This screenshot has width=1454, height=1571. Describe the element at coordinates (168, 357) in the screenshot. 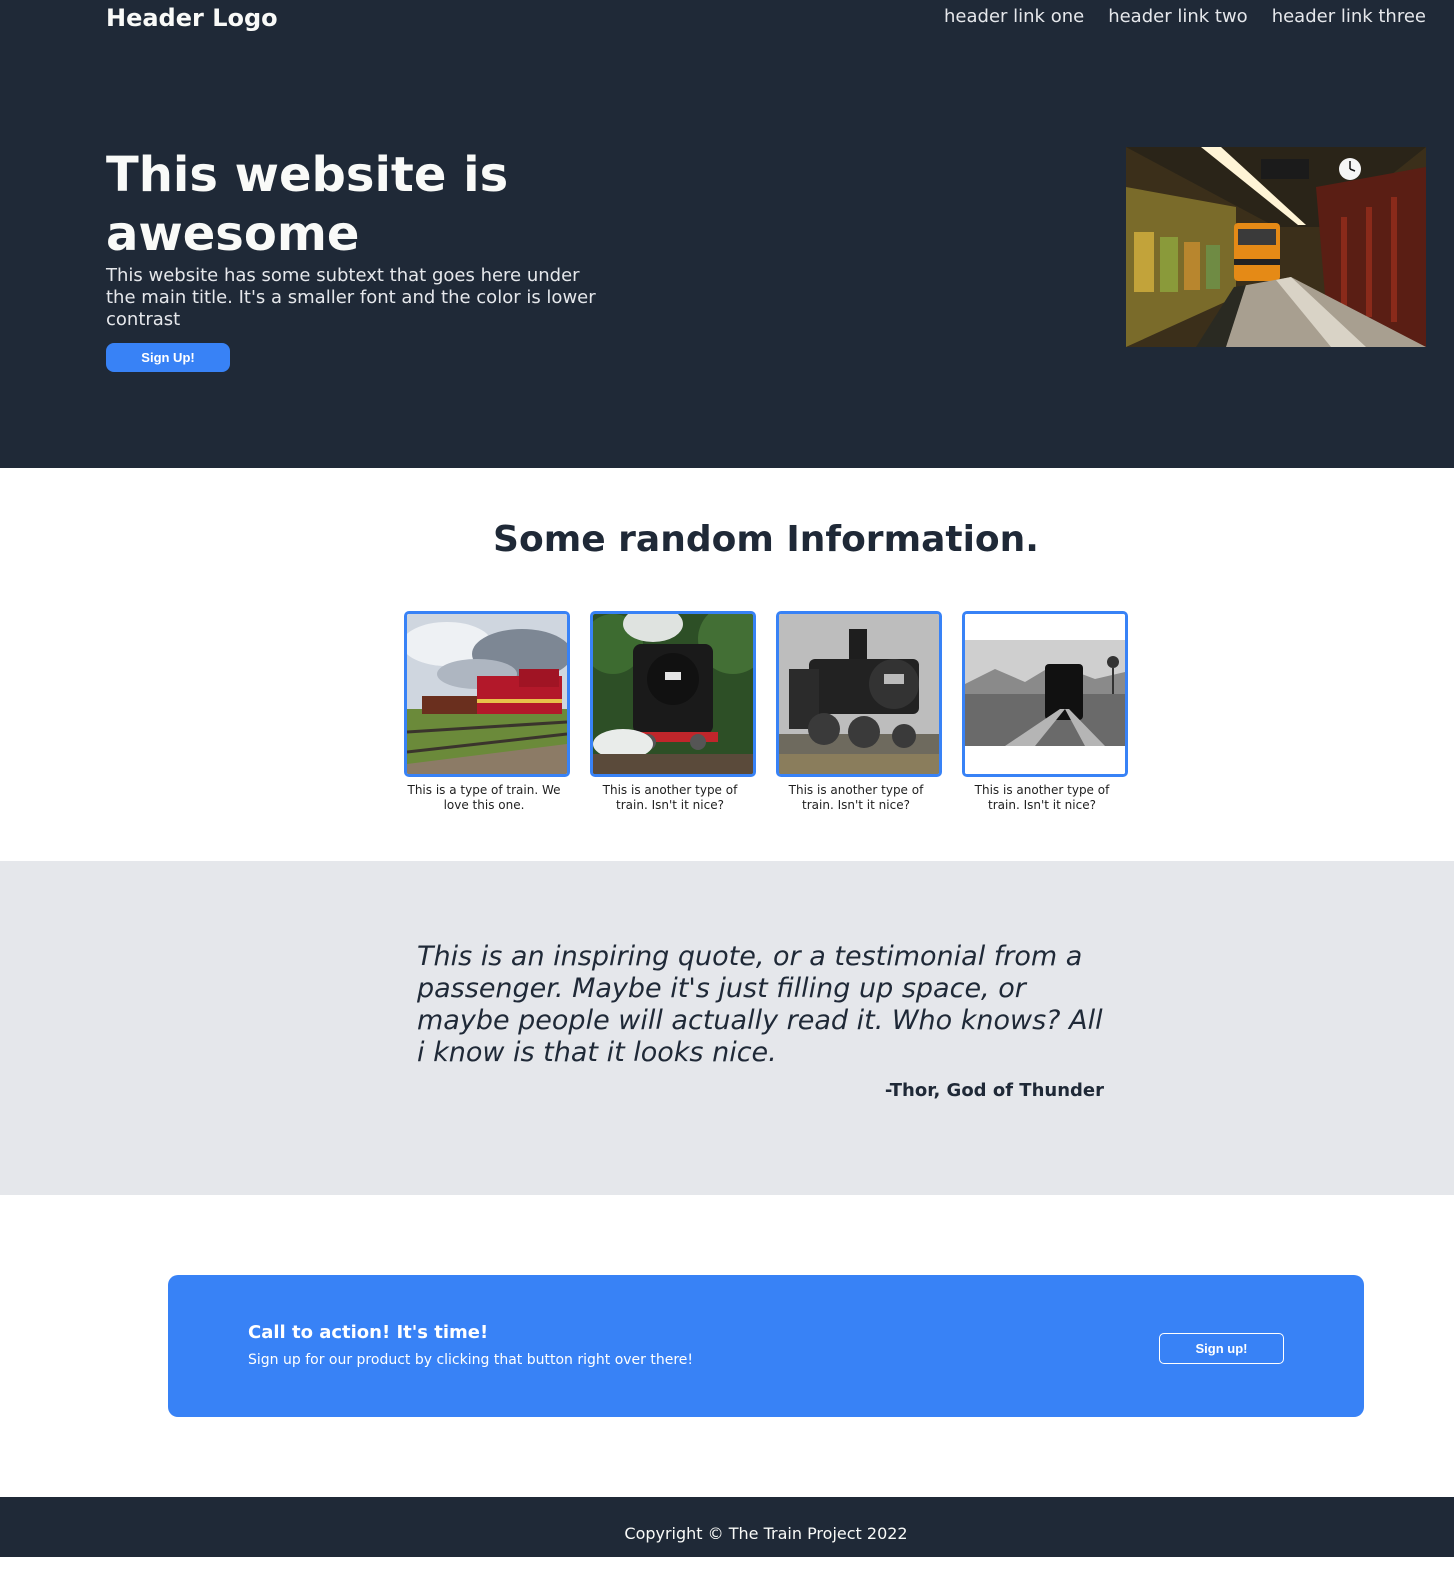

I see `hero-signup-button: Sign Up!` at that location.